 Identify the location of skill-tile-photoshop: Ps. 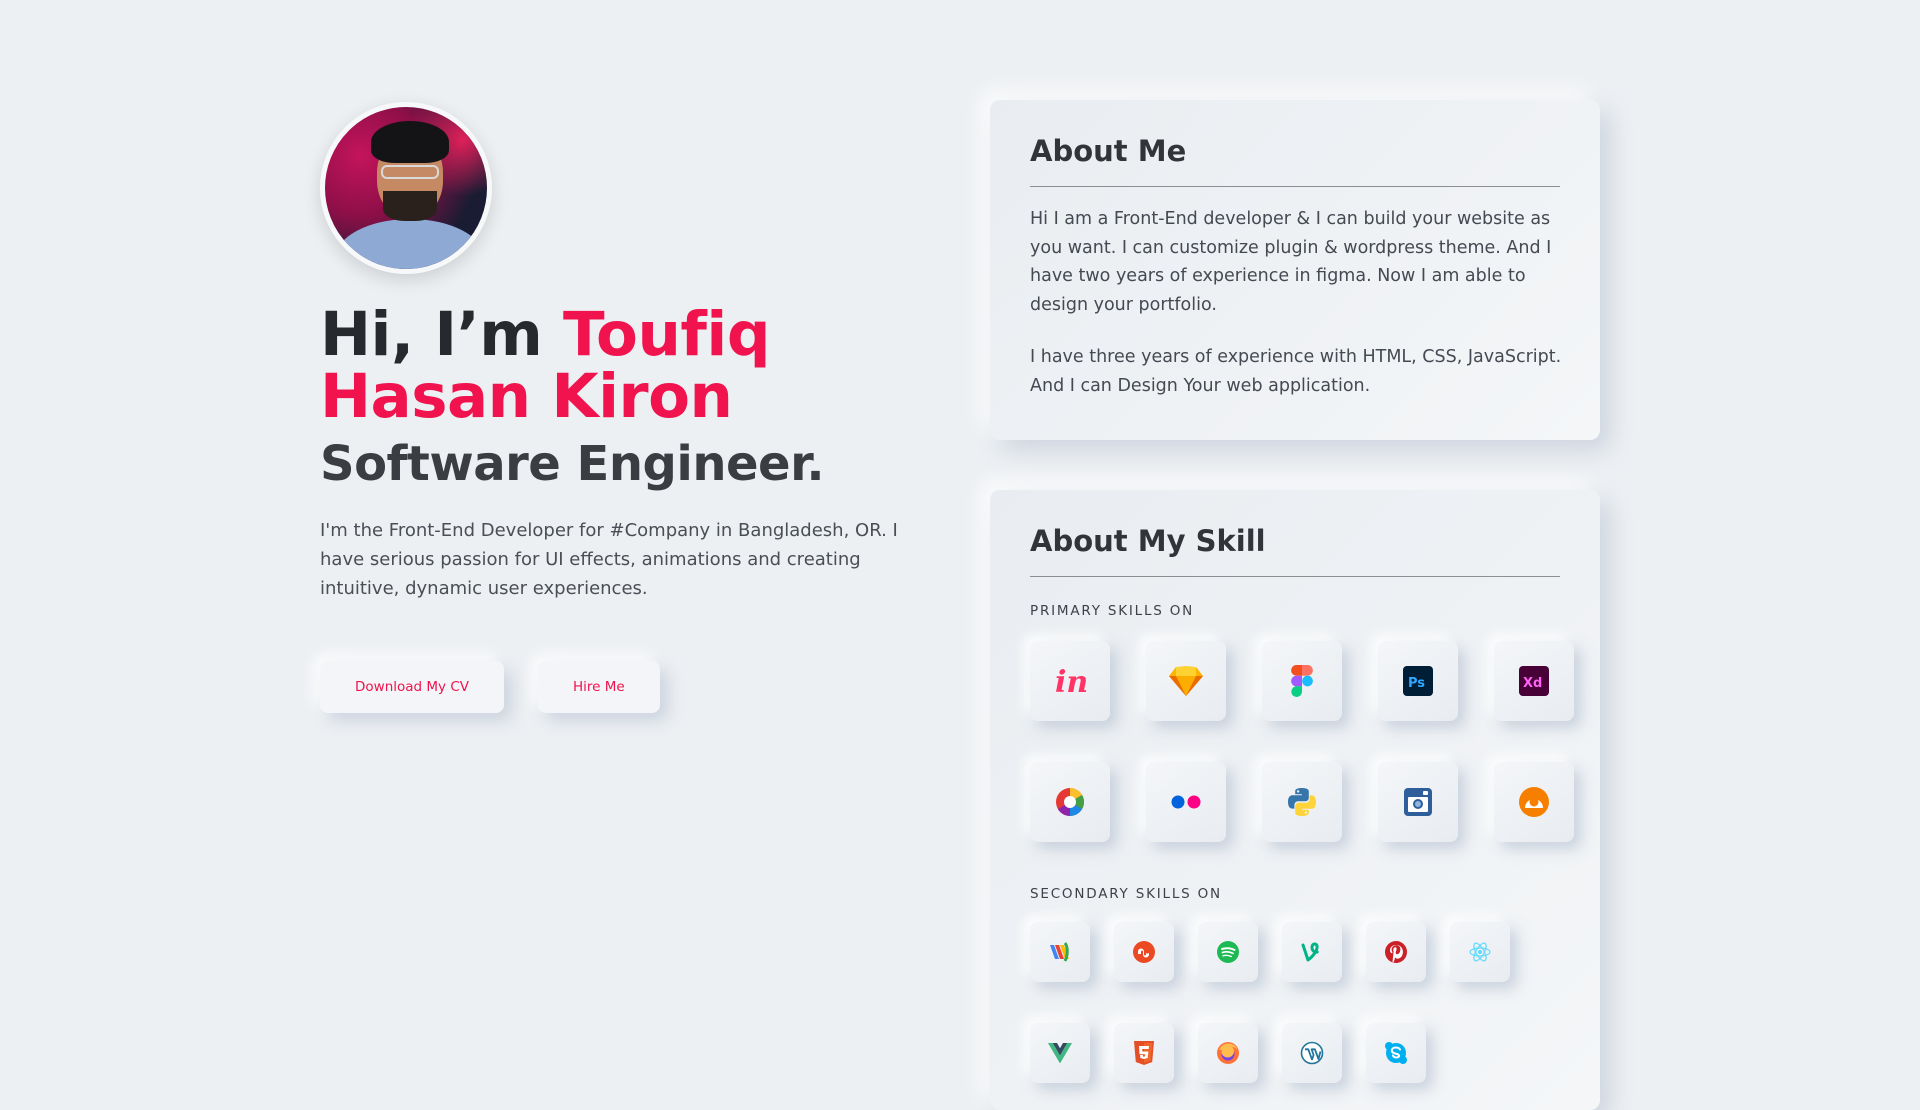
(1418, 681).